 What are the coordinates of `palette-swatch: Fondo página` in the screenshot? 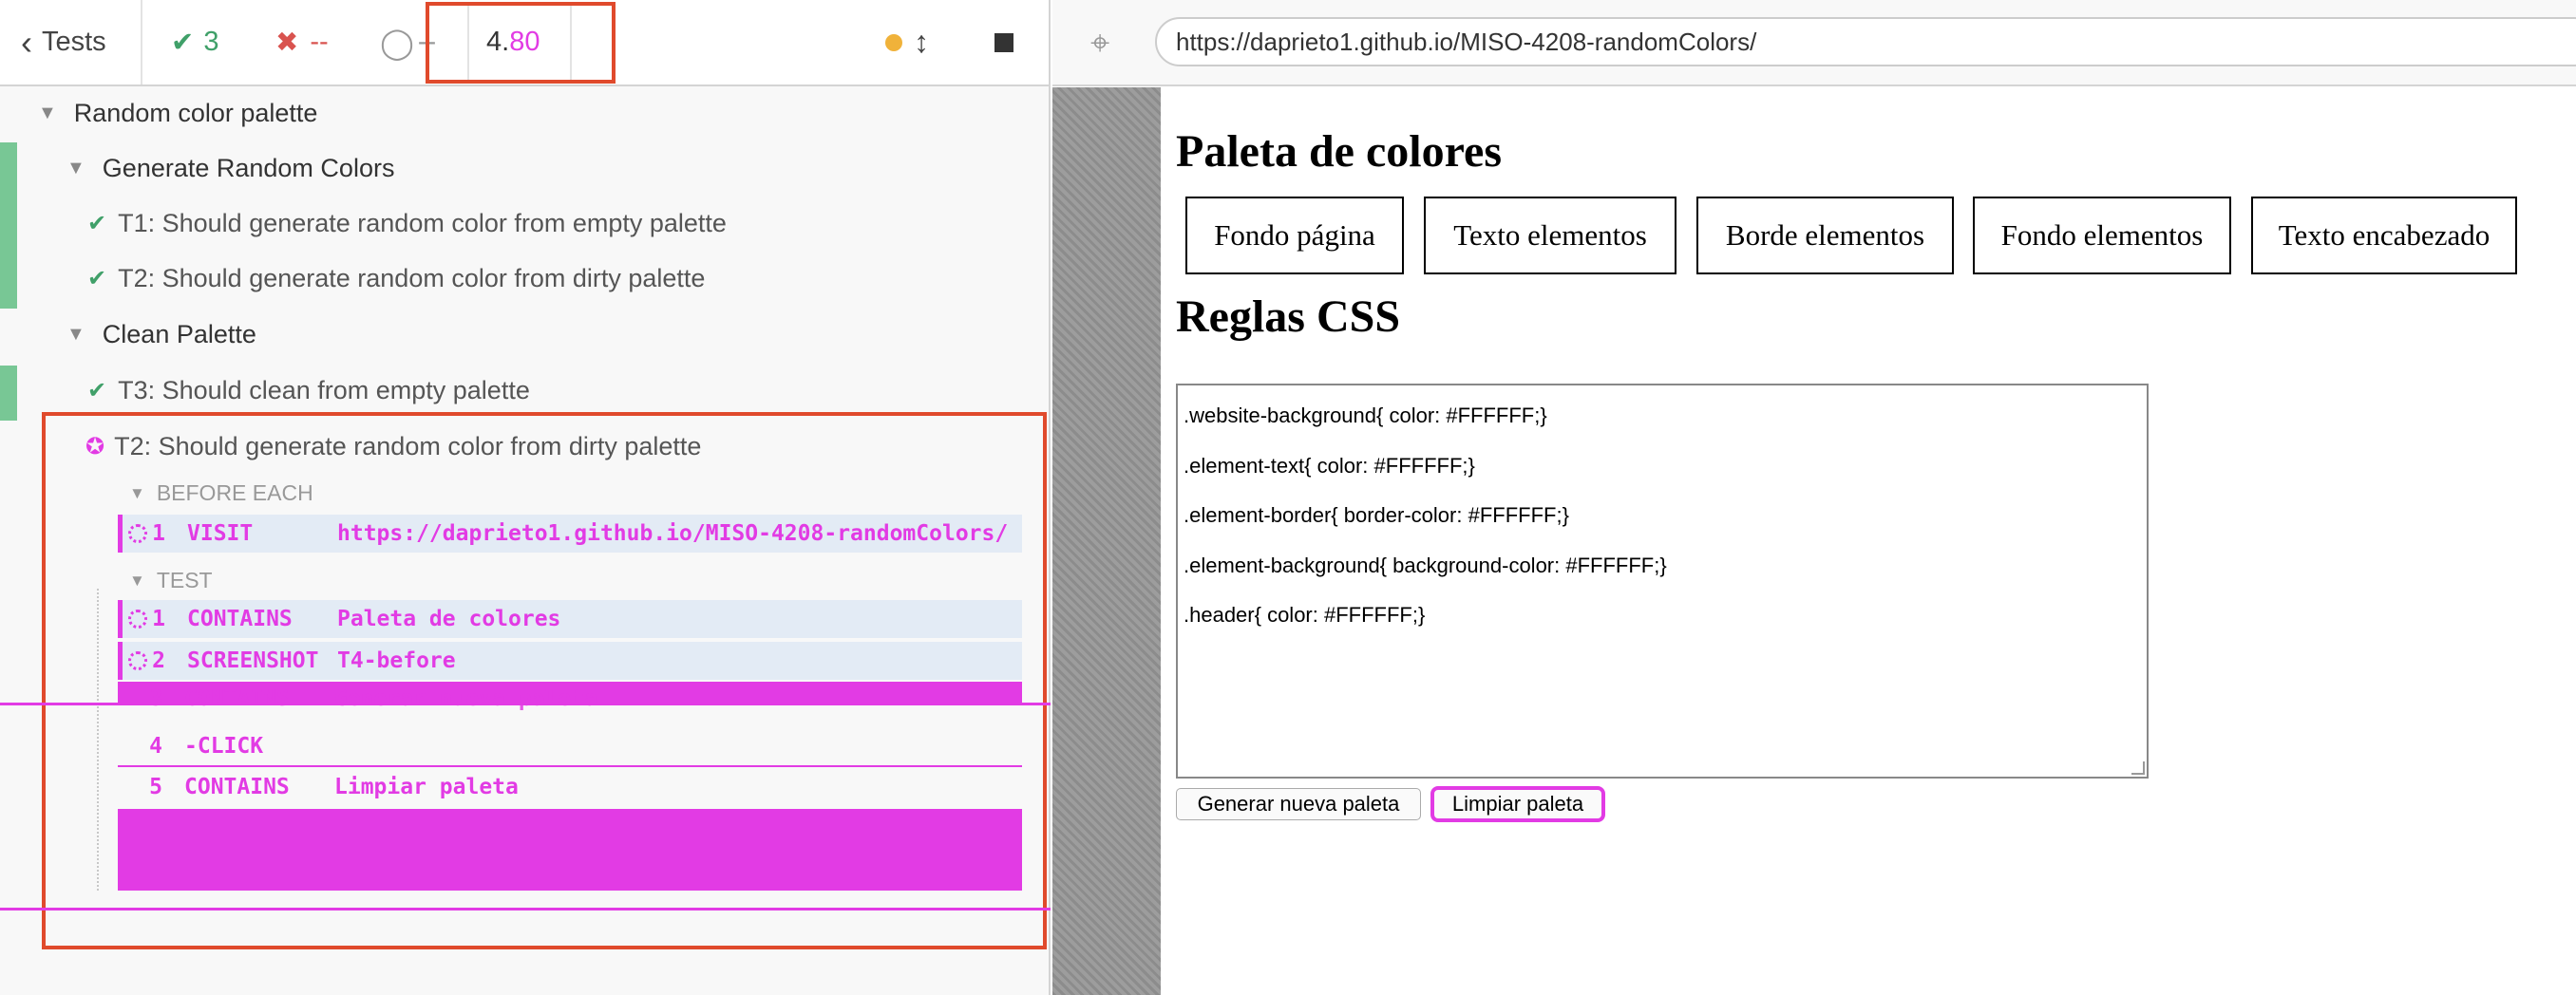 It's located at (1294, 236).